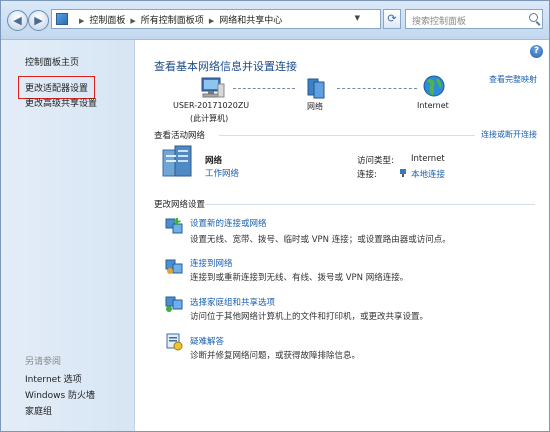  What do you see at coordinates (52, 61) in the screenshot?
I see `sidebar-item-home: 控制面板主页` at bounding box center [52, 61].